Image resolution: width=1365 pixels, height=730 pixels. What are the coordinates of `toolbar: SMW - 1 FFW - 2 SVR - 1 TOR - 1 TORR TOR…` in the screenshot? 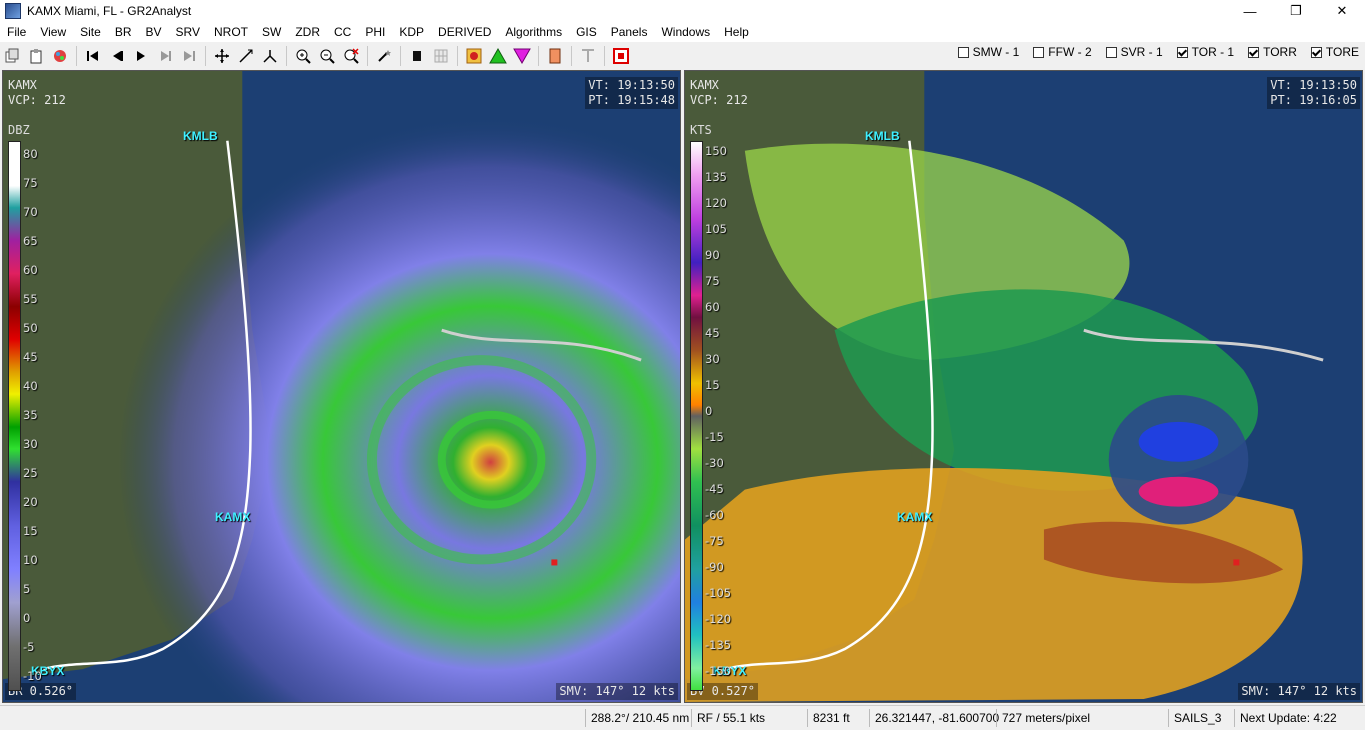 It's located at (682, 56).